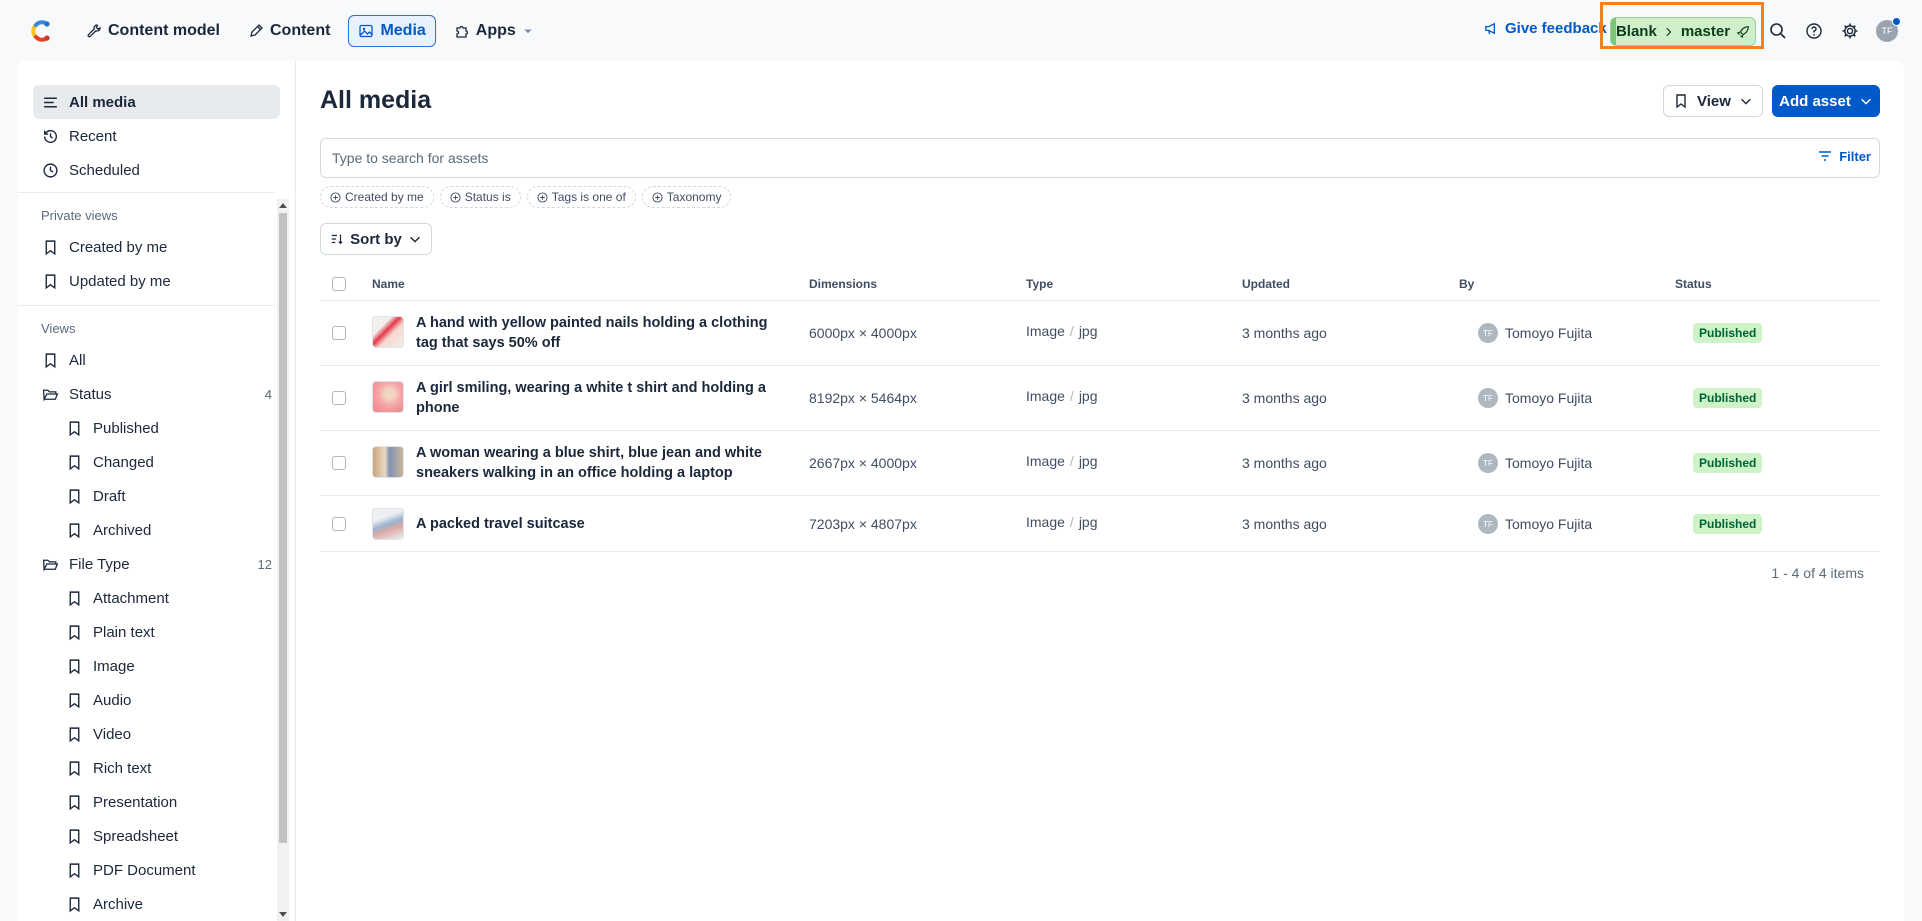 The width and height of the screenshot is (1922, 921). I want to click on add-asset-button: Add asset, so click(1826, 101).